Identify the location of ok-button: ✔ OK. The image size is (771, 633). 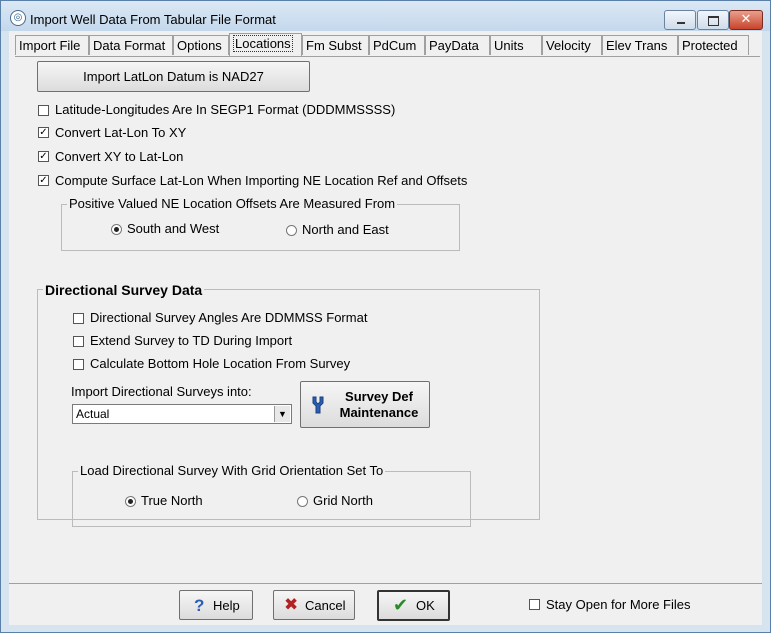
(413, 605).